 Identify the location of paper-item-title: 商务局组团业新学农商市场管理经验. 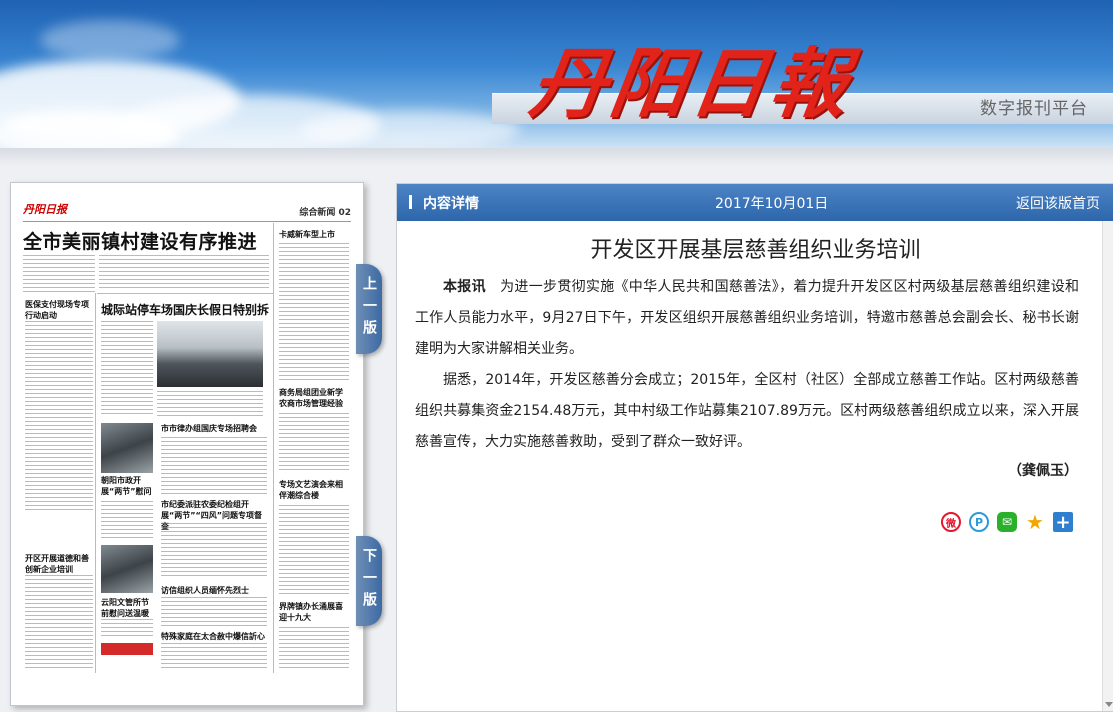
(314, 398).